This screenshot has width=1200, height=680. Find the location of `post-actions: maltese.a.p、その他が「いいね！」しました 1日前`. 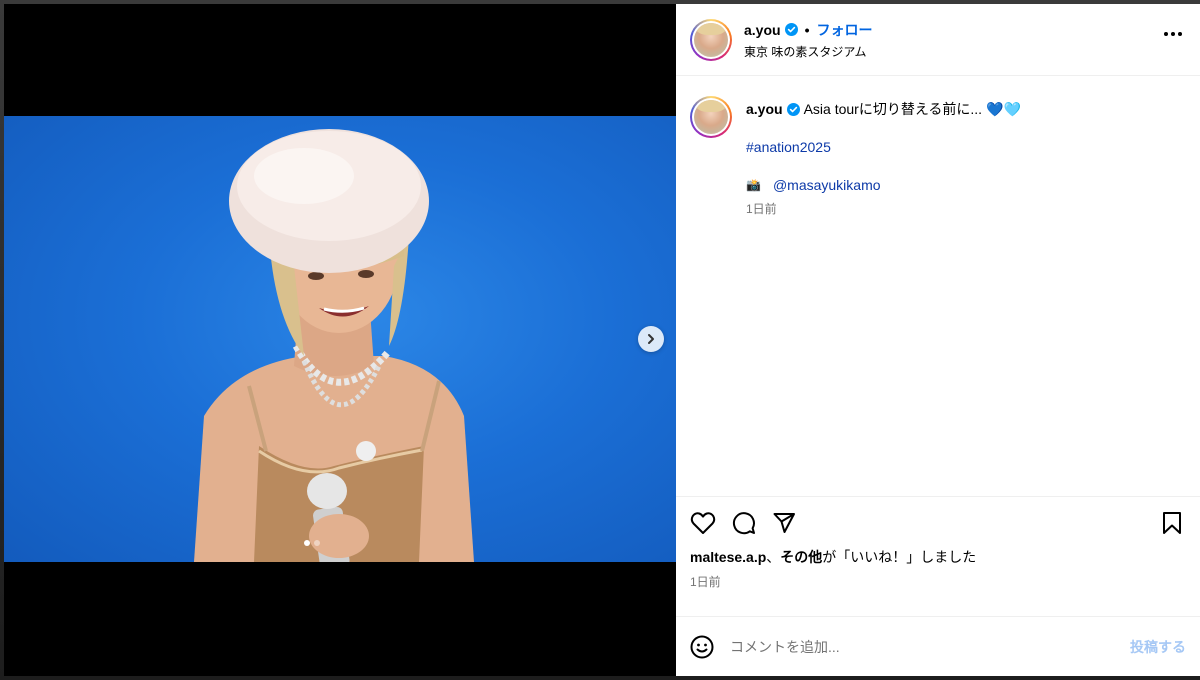

post-actions: maltese.a.p、その他が「いいね！」しました 1日前 is located at coordinates (938, 556).